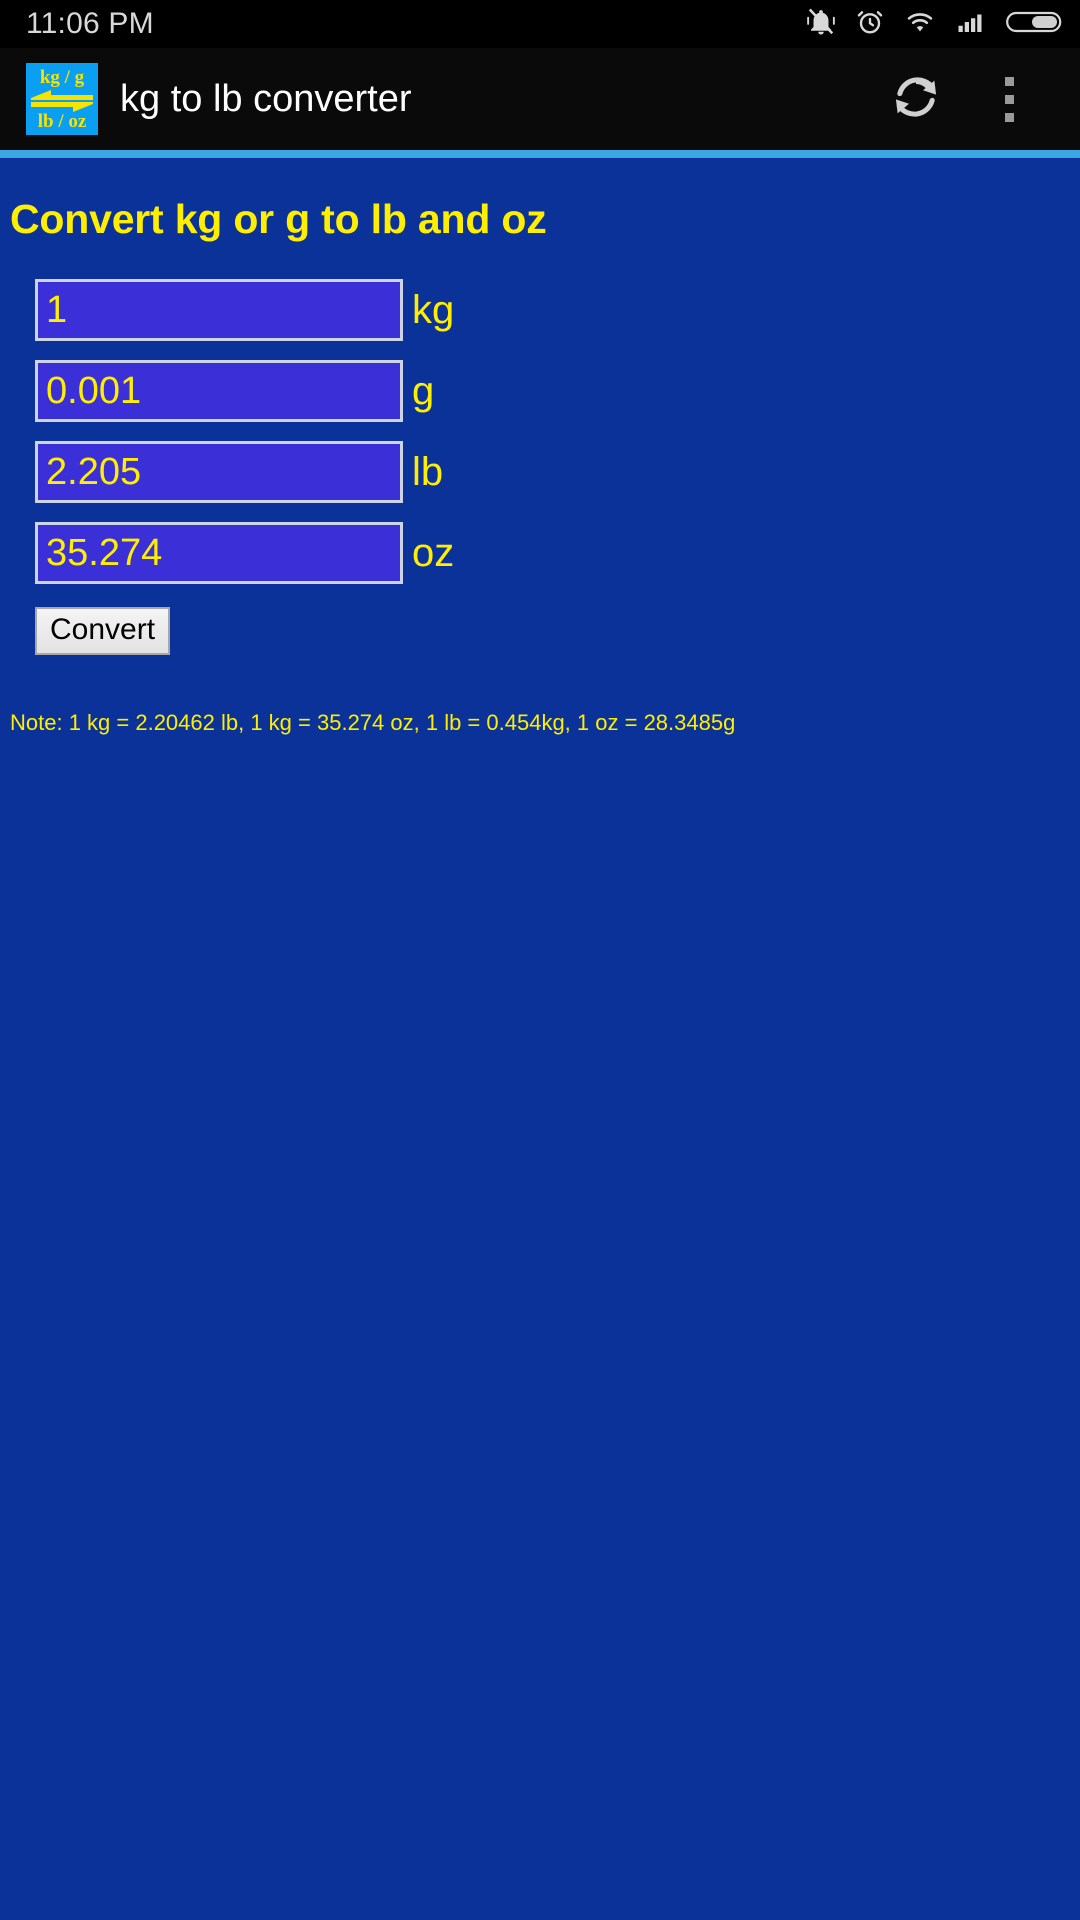  Describe the element at coordinates (1034, 24) in the screenshot. I see `battery-icon` at that location.